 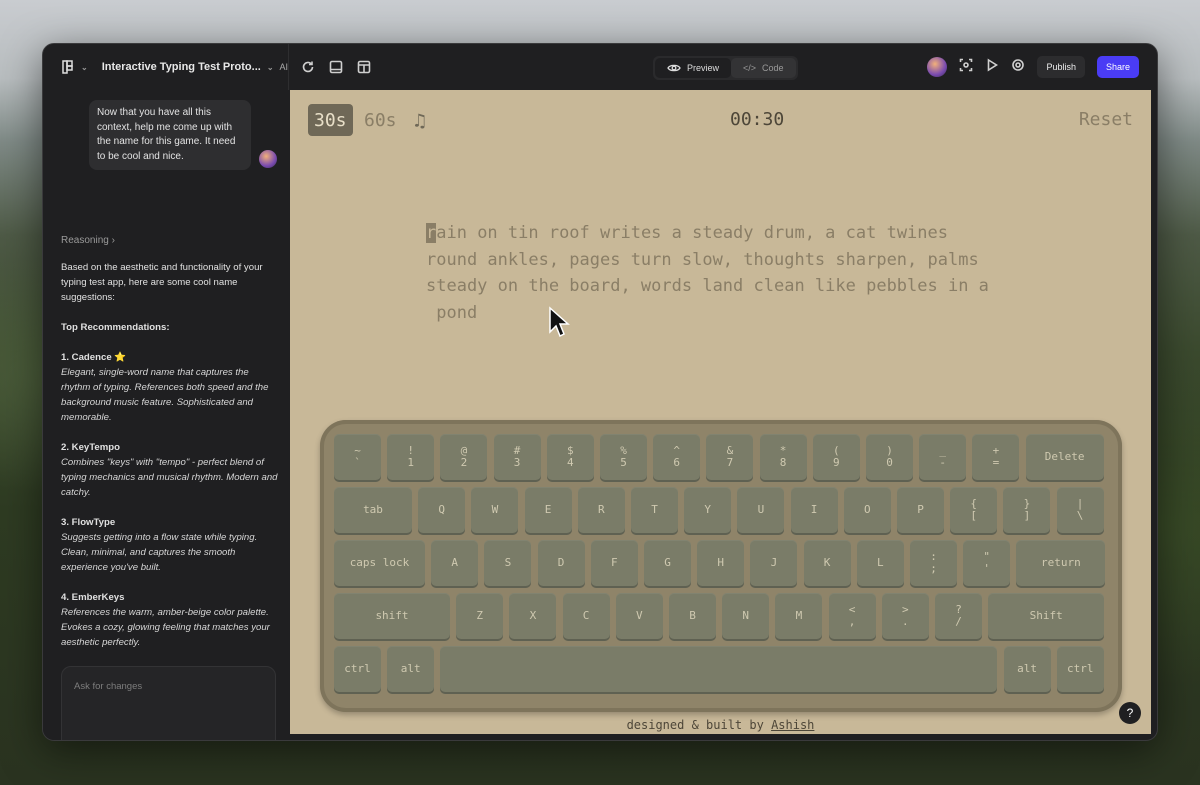 What do you see at coordinates (746, 616) in the screenshot?
I see `key-N: N` at bounding box center [746, 616].